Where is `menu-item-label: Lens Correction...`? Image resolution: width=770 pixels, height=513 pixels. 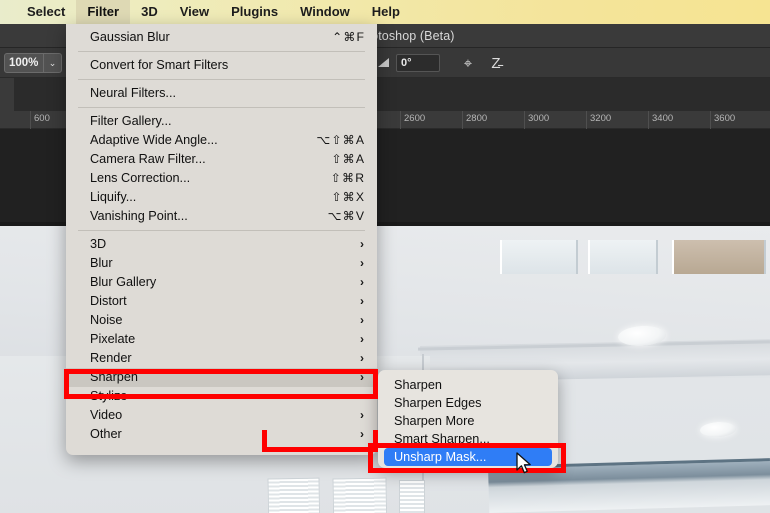 menu-item-label: Lens Correction... is located at coordinates (140, 178).